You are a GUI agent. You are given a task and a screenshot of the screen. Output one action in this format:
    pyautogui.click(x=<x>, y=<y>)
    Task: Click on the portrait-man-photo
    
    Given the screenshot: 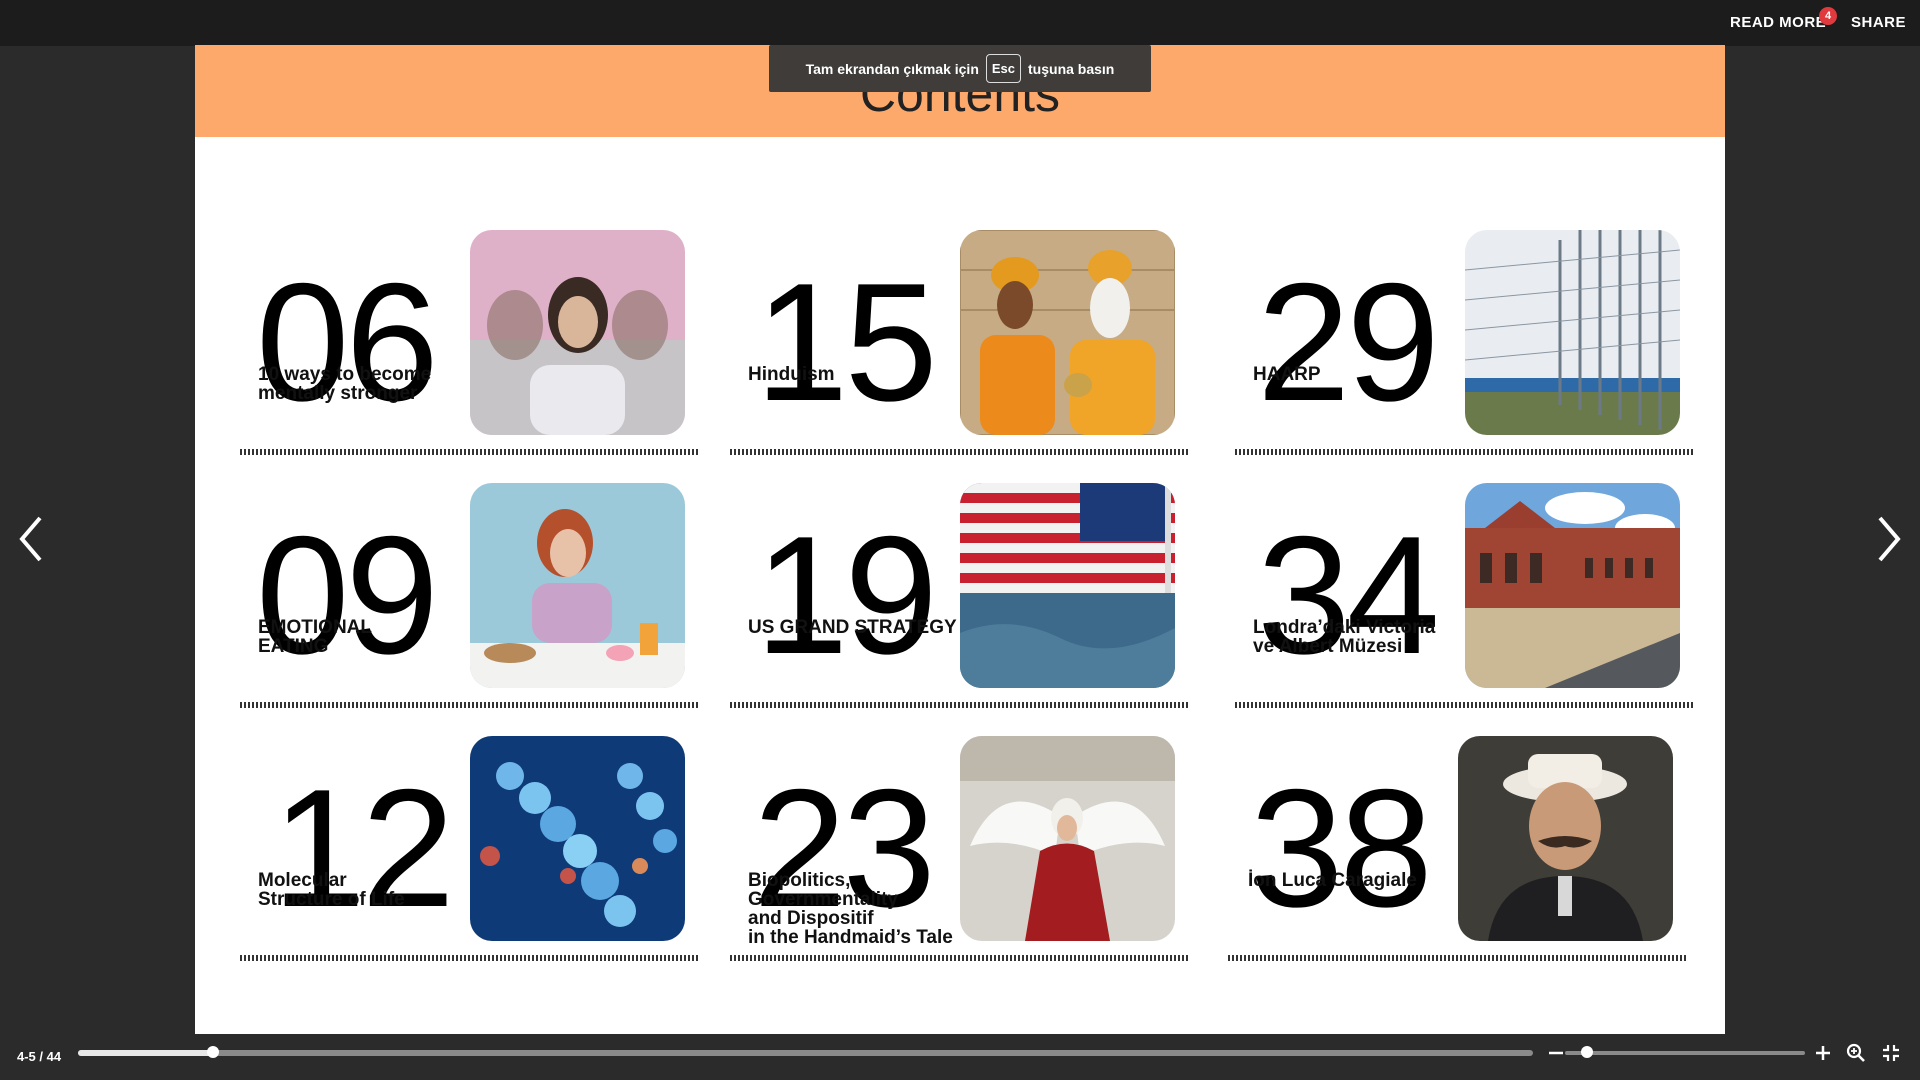 What is the action you would take?
    pyautogui.click(x=1565, y=838)
    